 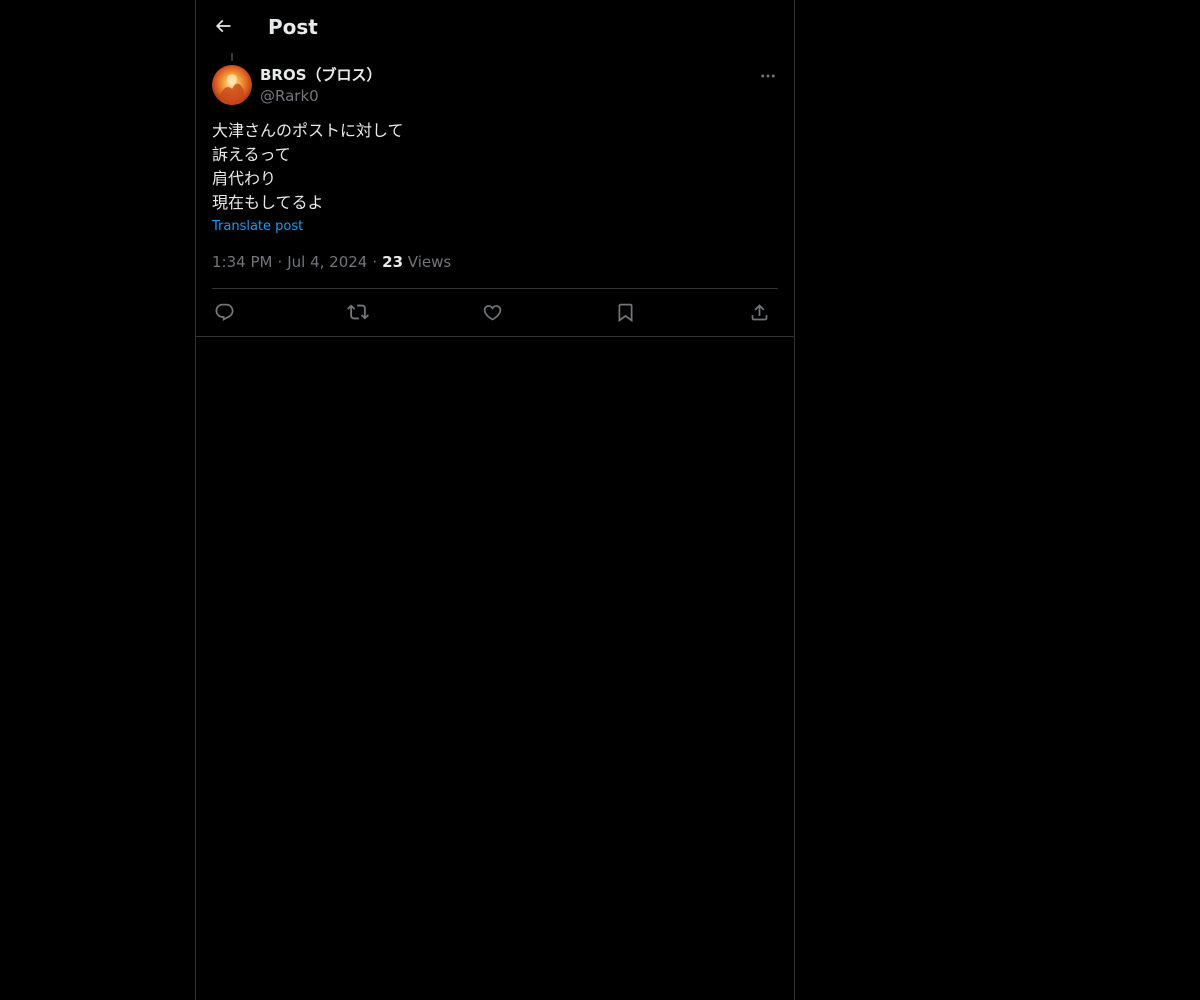 I want to click on page-title: Post, so click(x=293, y=27).